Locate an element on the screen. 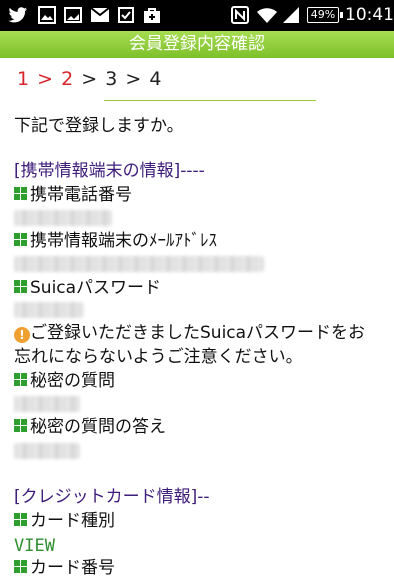 This screenshot has height=580, width=394. step-2: 2 is located at coordinates (68, 79).